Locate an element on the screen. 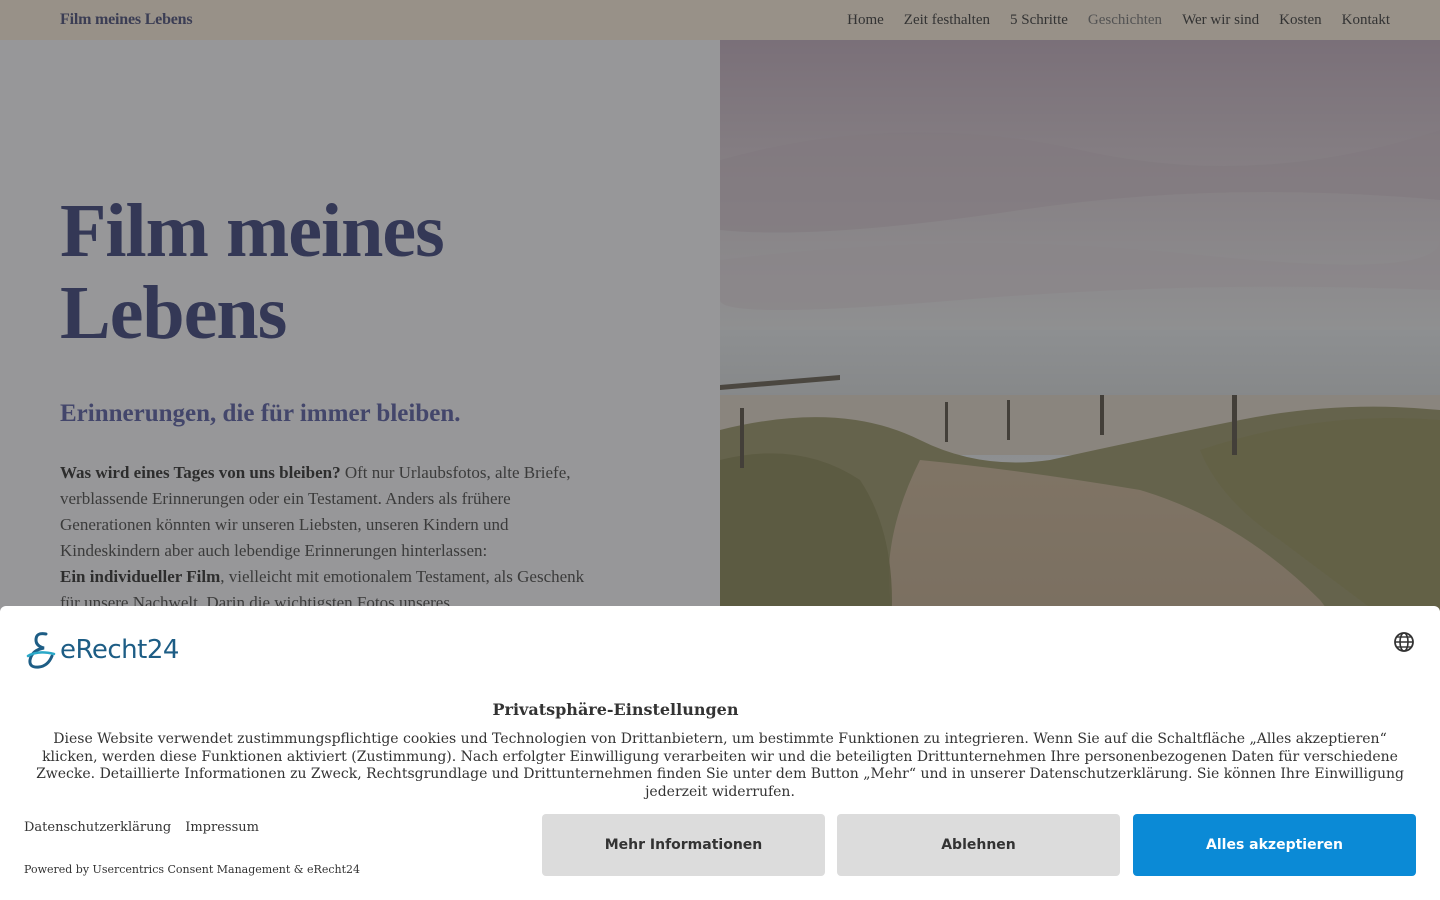 This screenshot has height=900, width=1440. privacy-policy-link: Datenschutzerklärung is located at coordinates (97, 827).